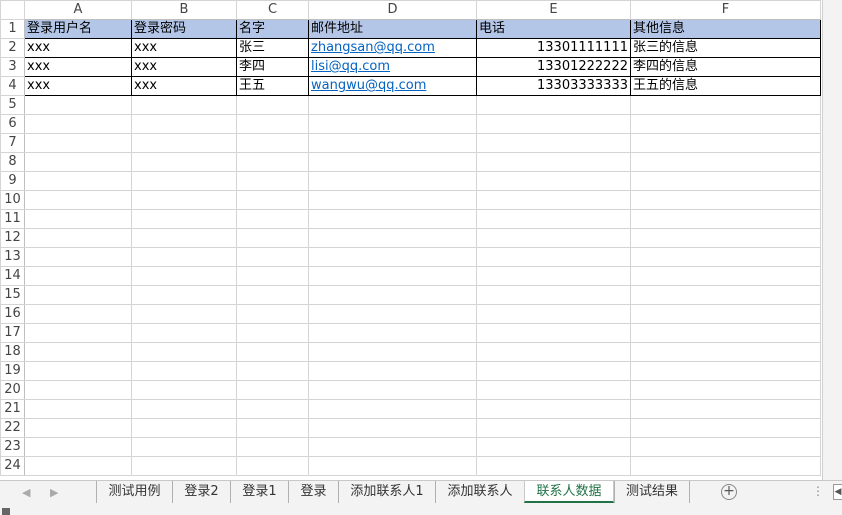 The height and width of the screenshot is (515, 842). What do you see at coordinates (201, 492) in the screenshot?
I see `tab-sheet: 登录2` at bounding box center [201, 492].